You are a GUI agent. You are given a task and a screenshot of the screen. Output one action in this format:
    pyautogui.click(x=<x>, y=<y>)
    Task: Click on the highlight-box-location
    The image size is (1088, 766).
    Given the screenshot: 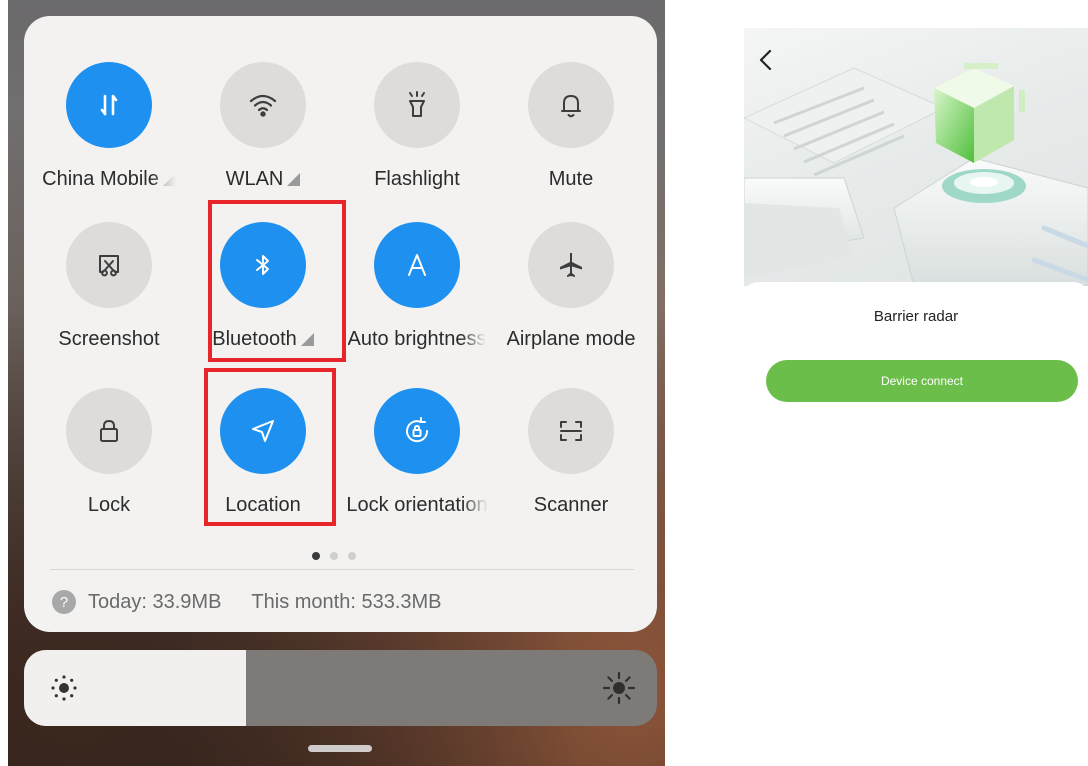 What is the action you would take?
    pyautogui.click(x=270, y=447)
    